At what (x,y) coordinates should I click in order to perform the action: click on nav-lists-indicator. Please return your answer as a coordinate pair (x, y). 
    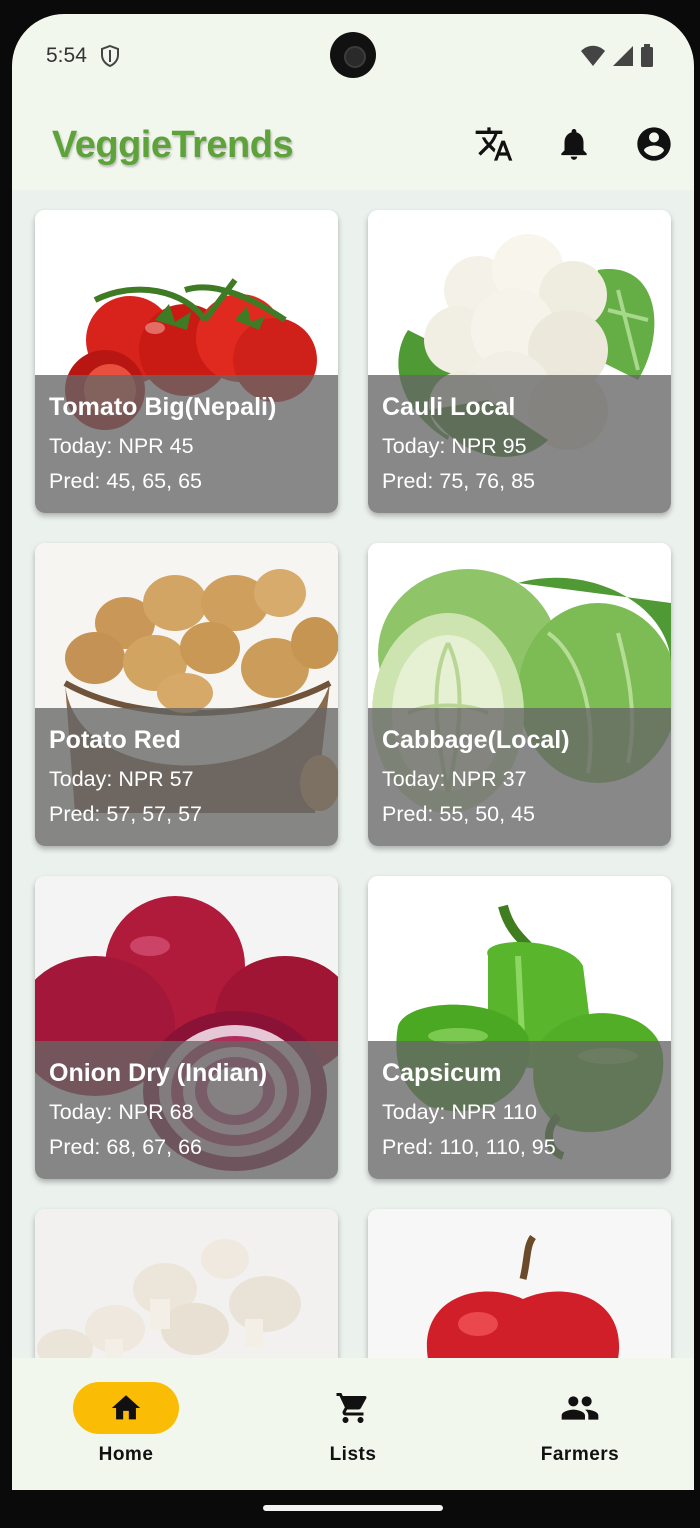
    Looking at the image, I should click on (353, 1408).